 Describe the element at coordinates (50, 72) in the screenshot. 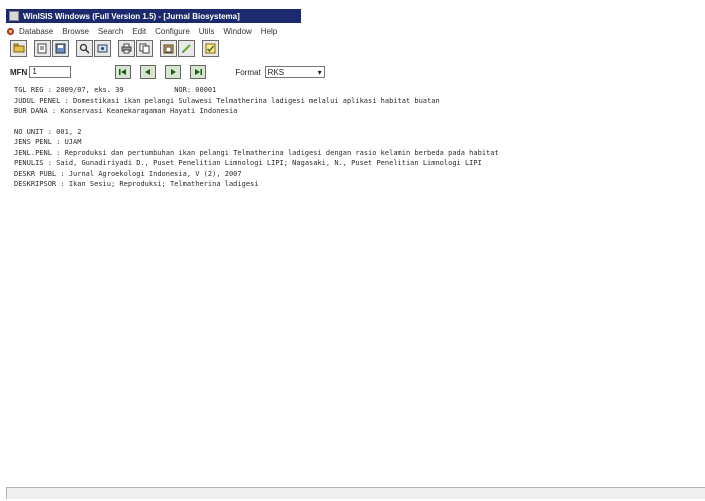

I see `mfn-input: 1` at that location.